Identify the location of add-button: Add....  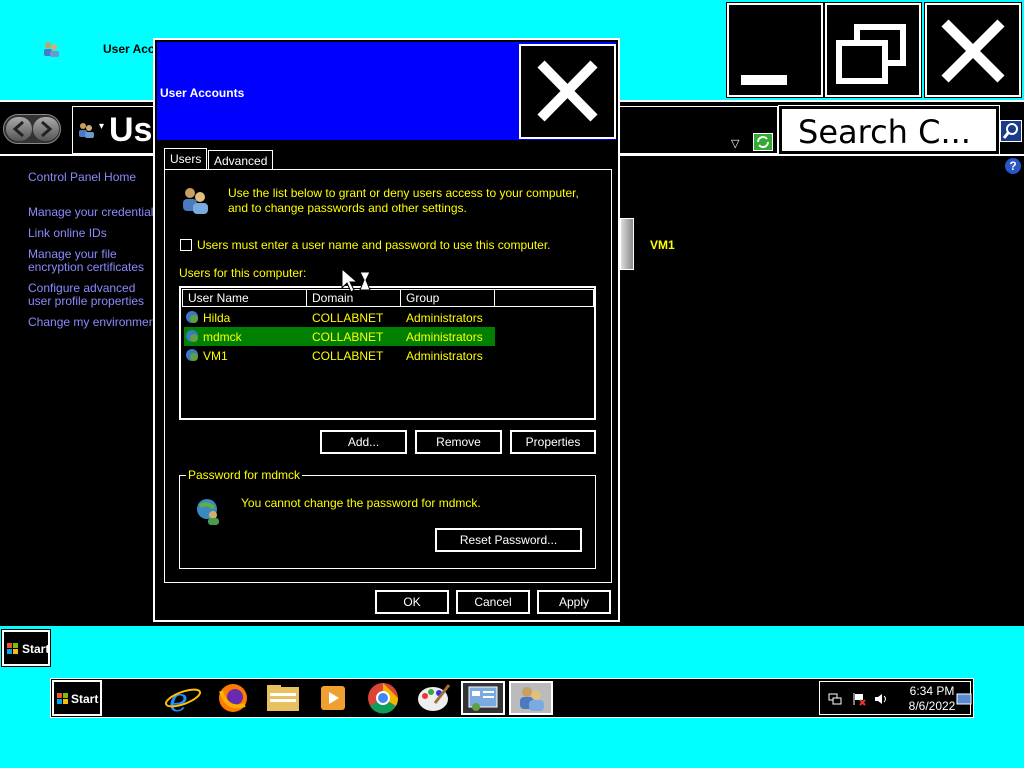
(363, 442).